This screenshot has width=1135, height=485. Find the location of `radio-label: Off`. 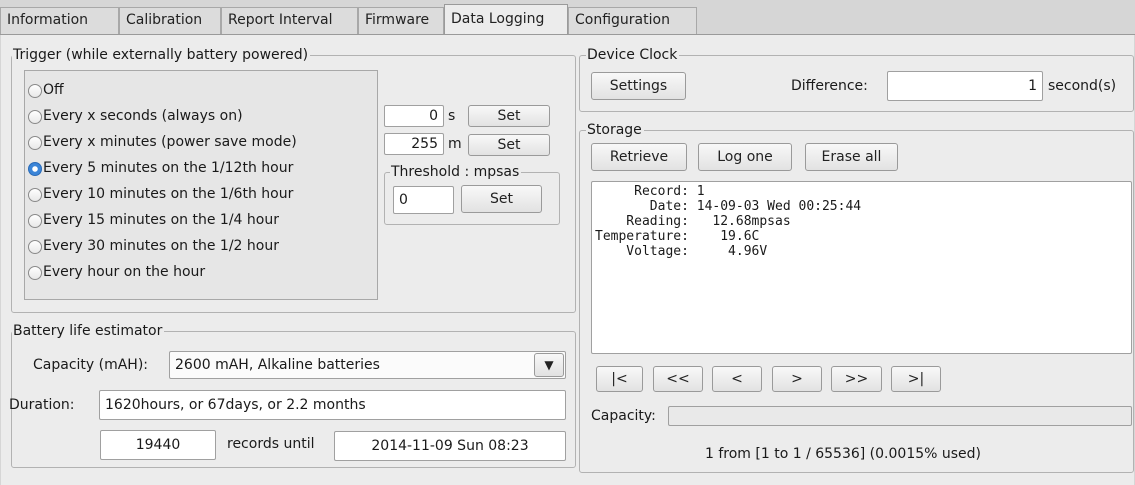

radio-label: Off is located at coordinates (53, 90).